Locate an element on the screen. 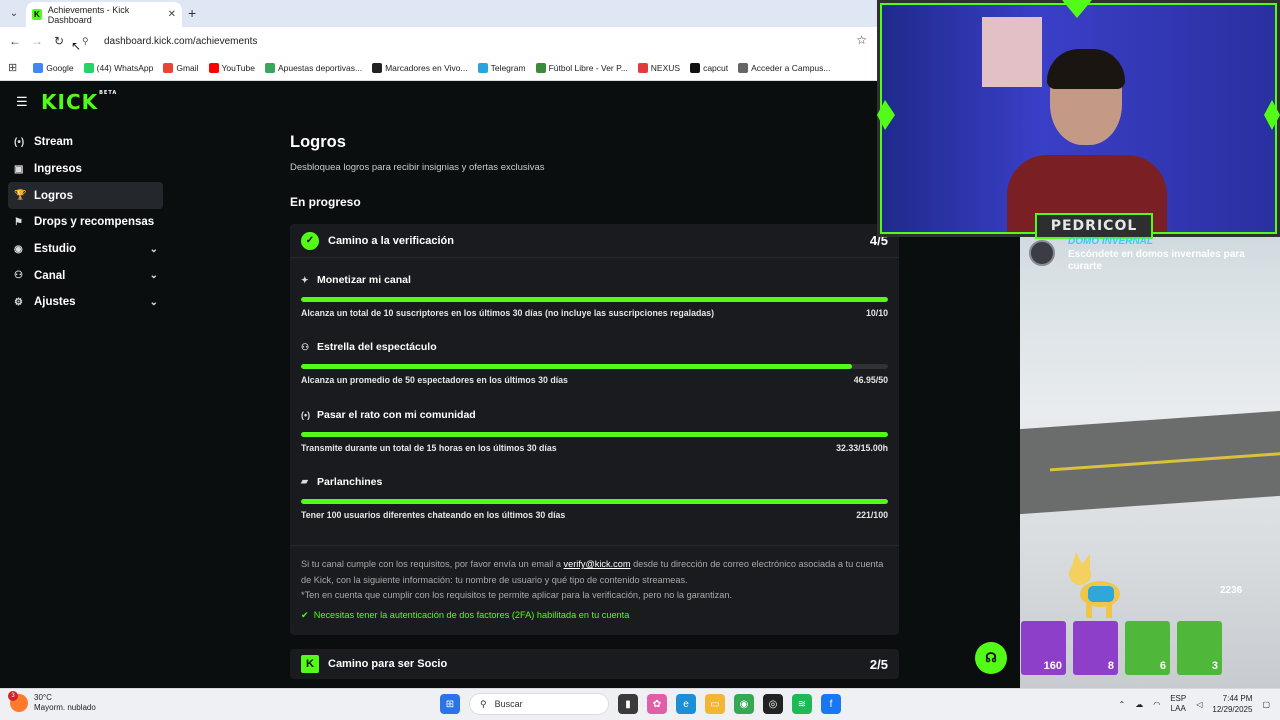 Image resolution: width=1280 pixels, height=720 pixels. clock: 7:44 PM 12/29/2025 is located at coordinates (1232, 704).